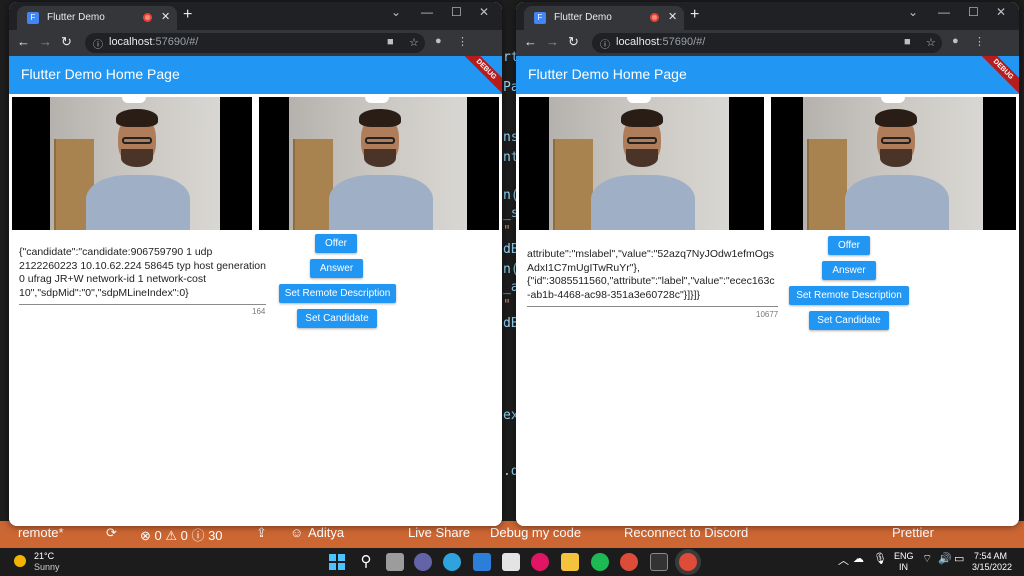  Describe the element at coordinates (511, 562) in the screenshot. I see `notepad-icon` at that location.